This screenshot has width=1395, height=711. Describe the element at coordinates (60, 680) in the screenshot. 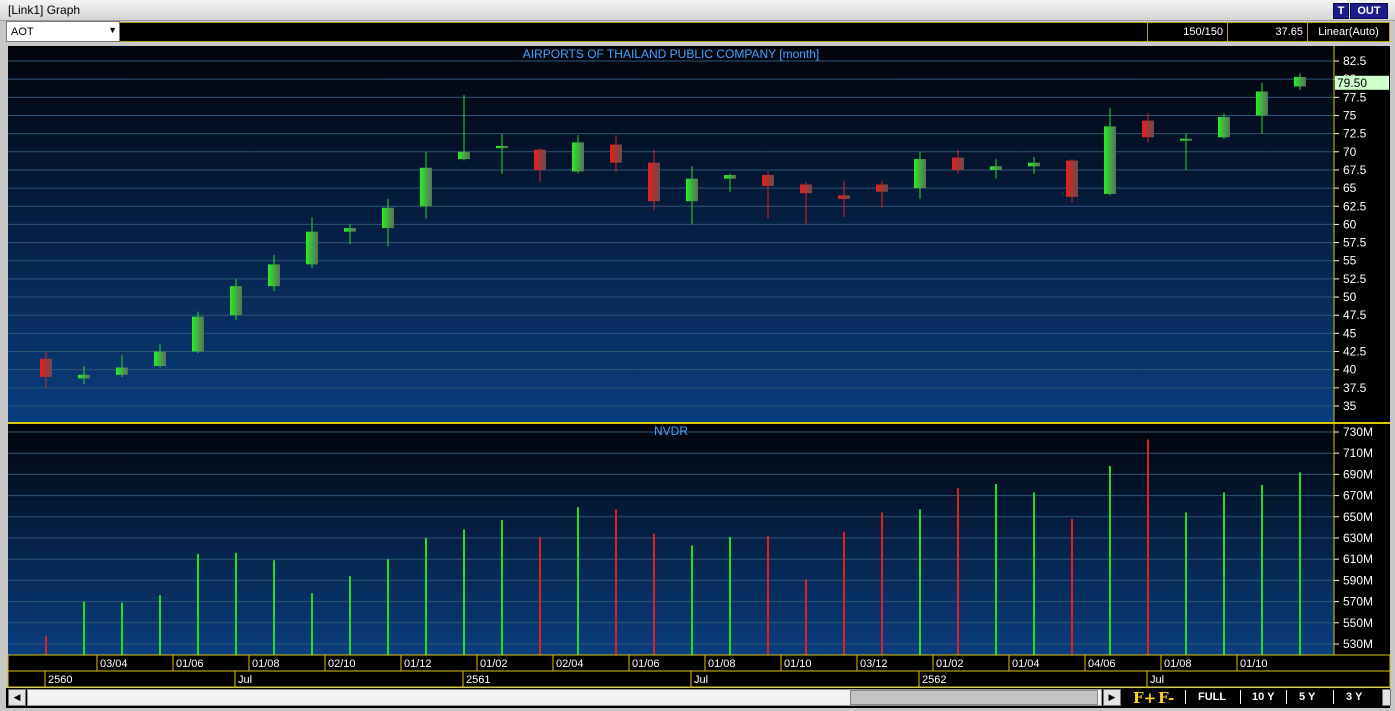

I see `year-tick-label: 2560` at that location.